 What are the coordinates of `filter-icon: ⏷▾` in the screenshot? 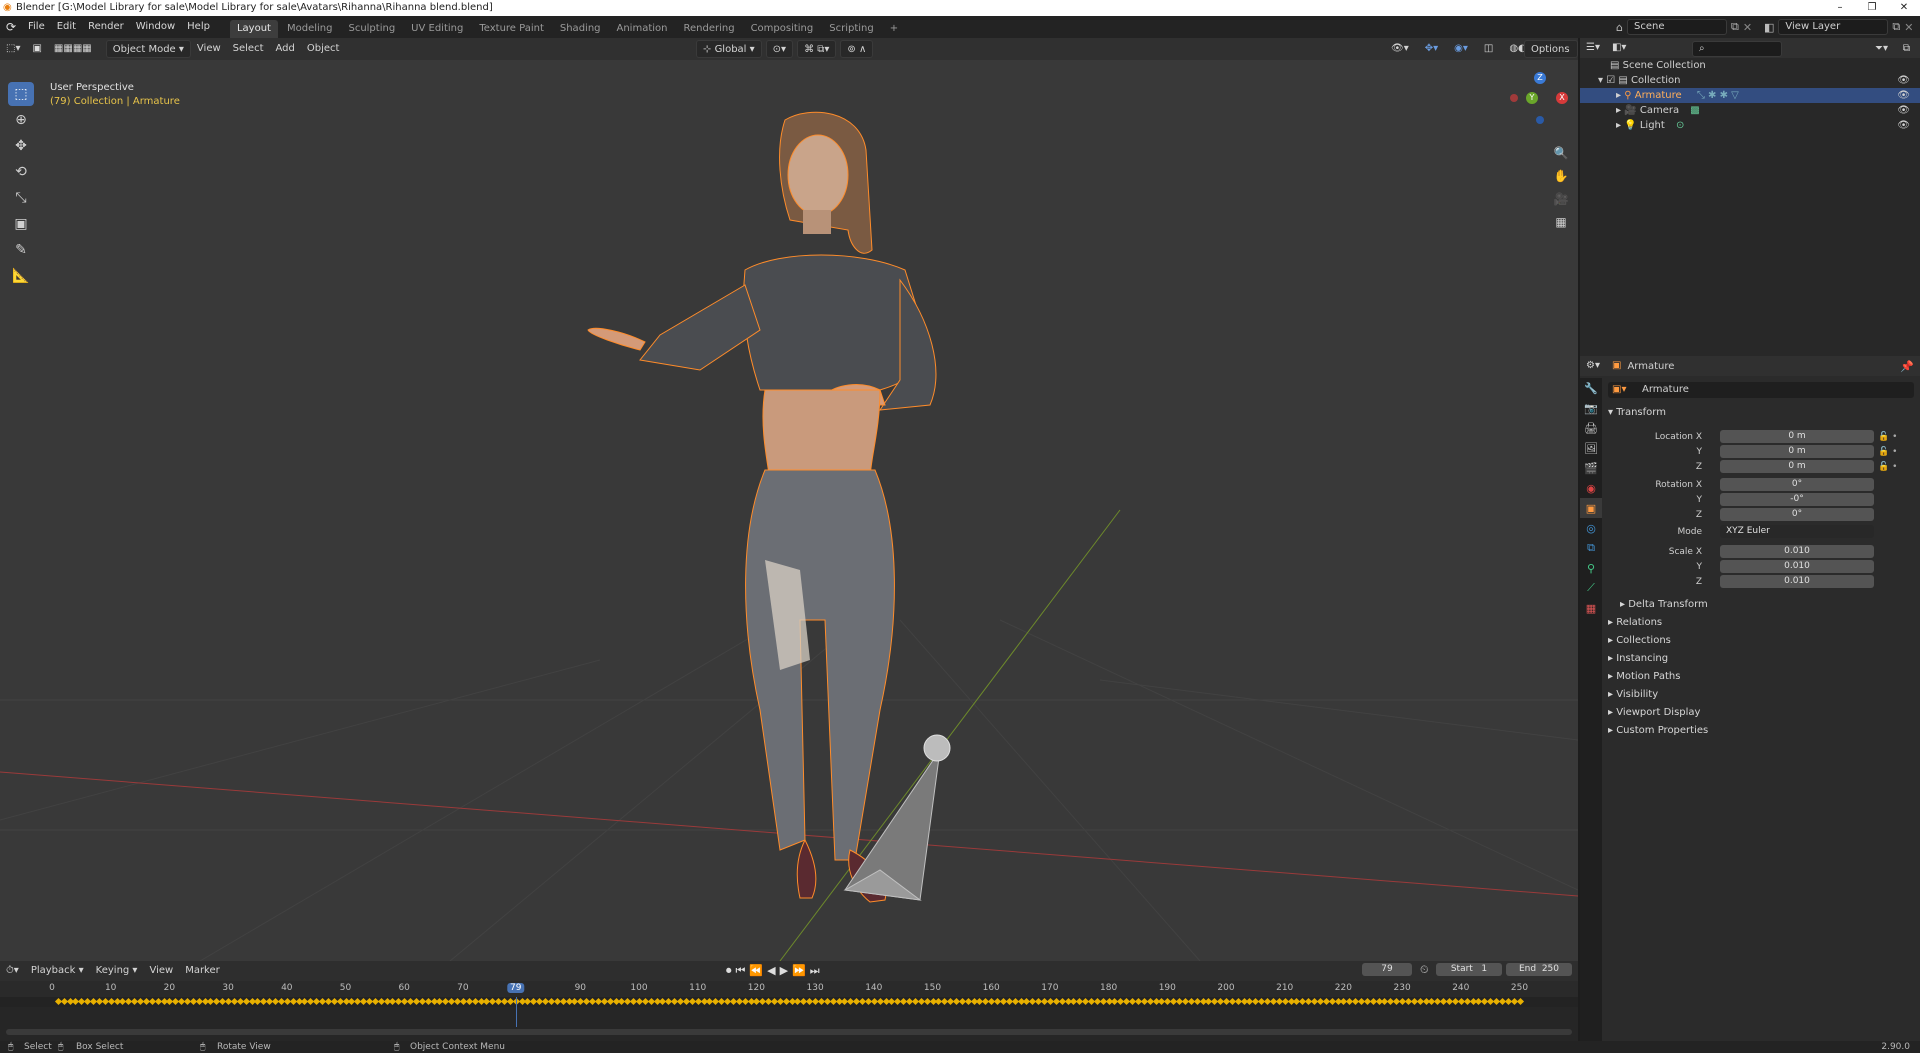 It's located at (1881, 49).